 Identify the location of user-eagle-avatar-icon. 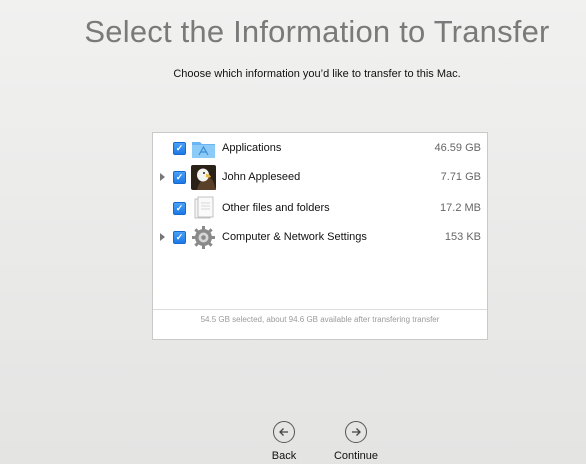
(203, 177).